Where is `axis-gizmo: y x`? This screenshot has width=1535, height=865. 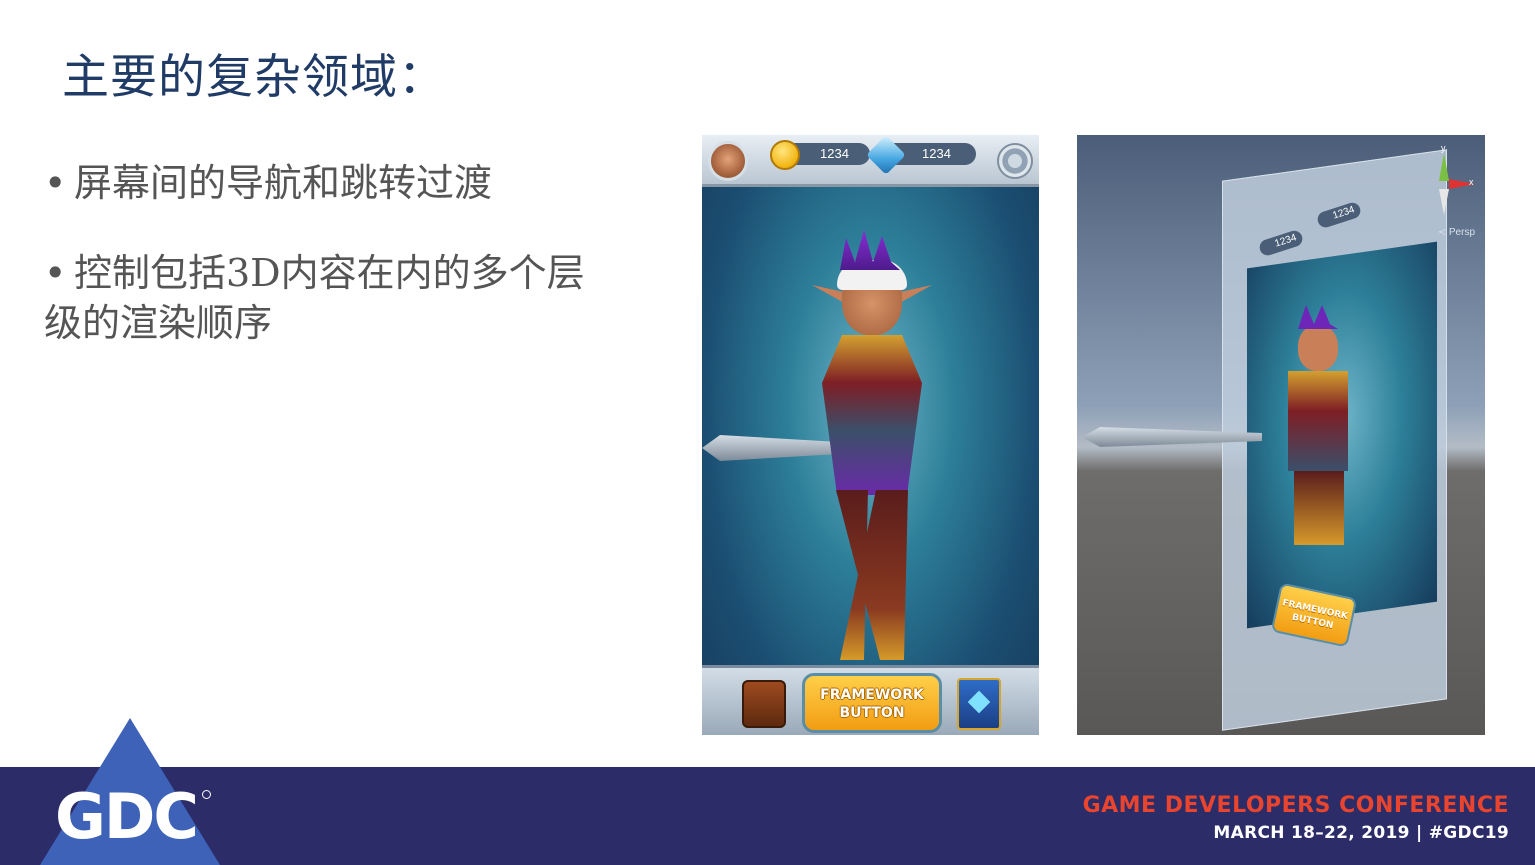
axis-gizmo: y x is located at coordinates (1447, 179).